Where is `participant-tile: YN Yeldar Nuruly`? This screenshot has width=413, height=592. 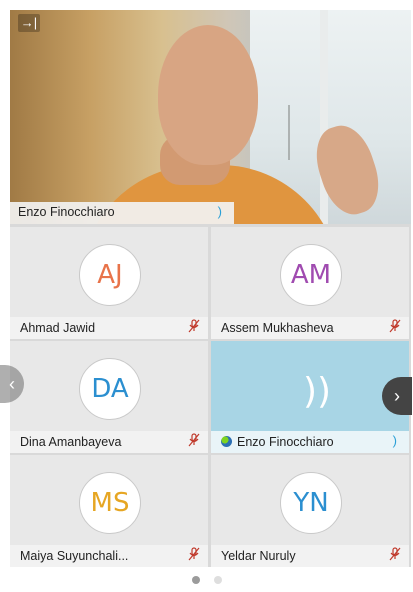 participant-tile: YN Yeldar Nuruly is located at coordinates (310, 511).